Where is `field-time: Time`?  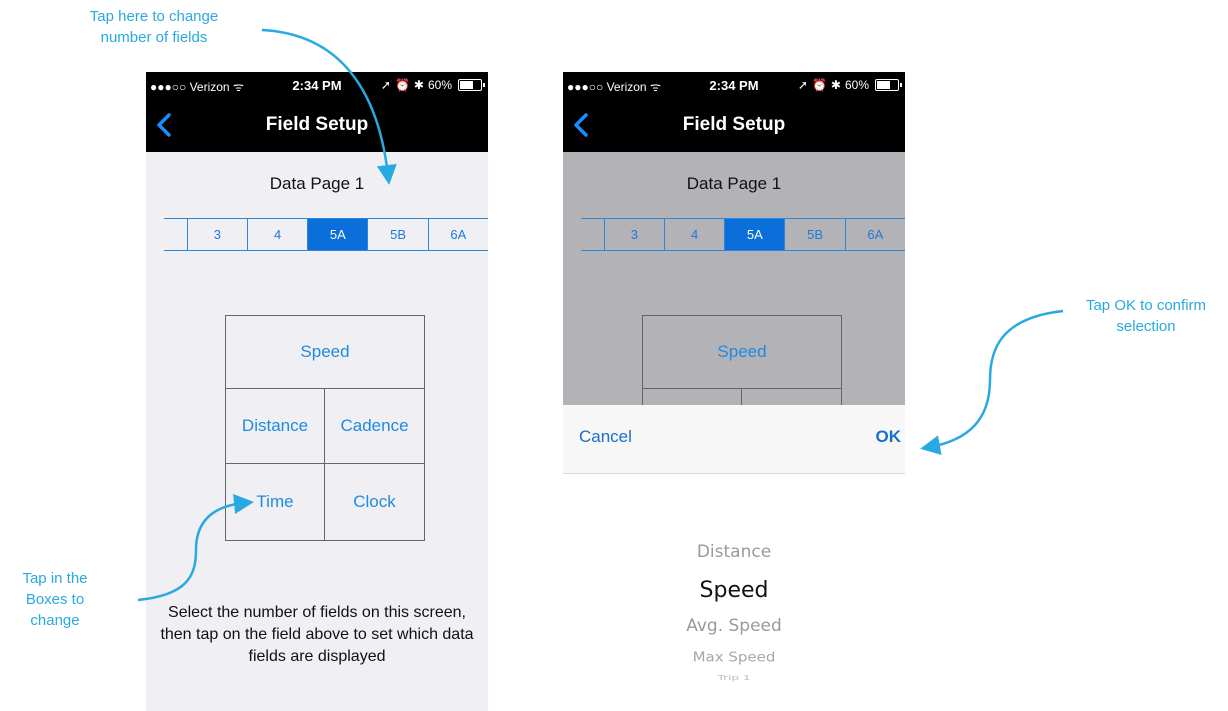
field-time: Time is located at coordinates (275, 502).